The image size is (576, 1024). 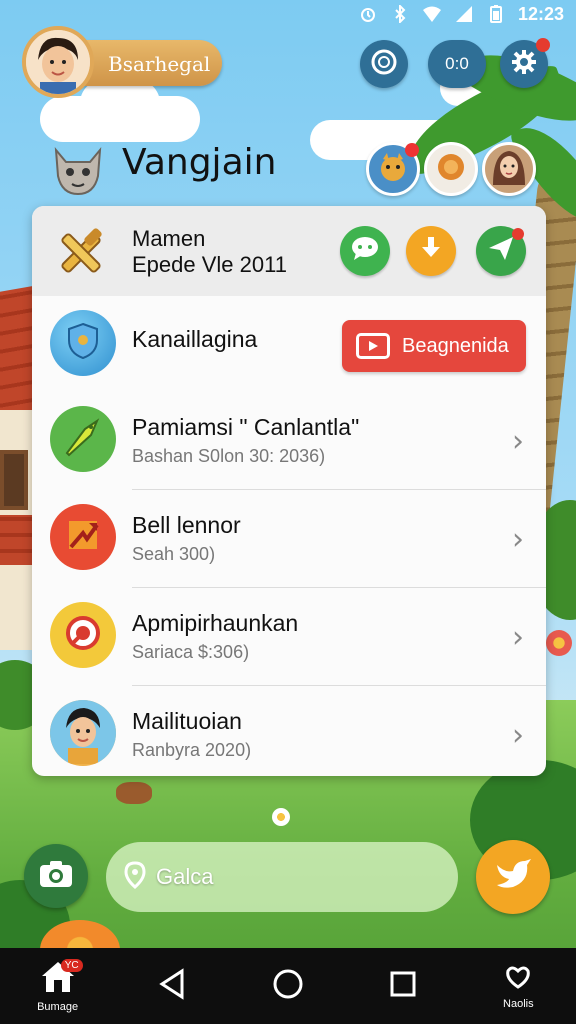 I want to click on square-icon, so click(x=403, y=986).